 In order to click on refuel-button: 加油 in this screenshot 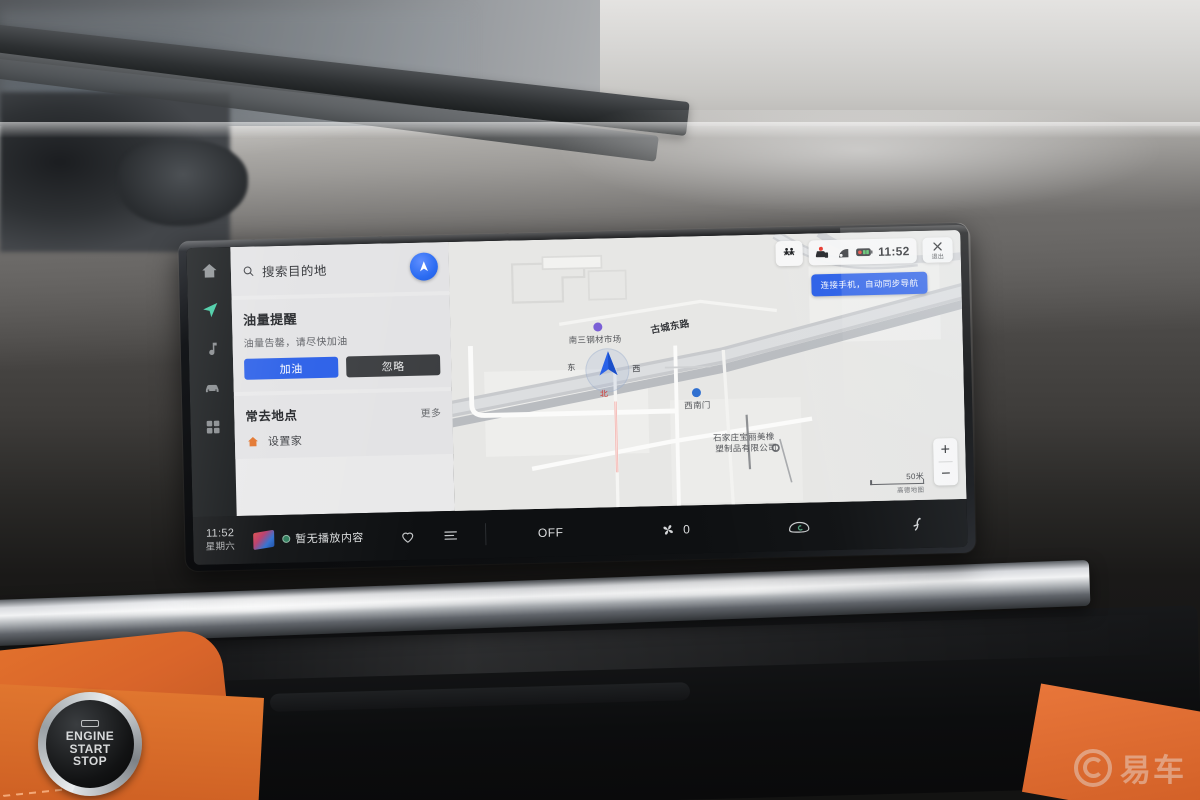, I will do `click(291, 368)`.